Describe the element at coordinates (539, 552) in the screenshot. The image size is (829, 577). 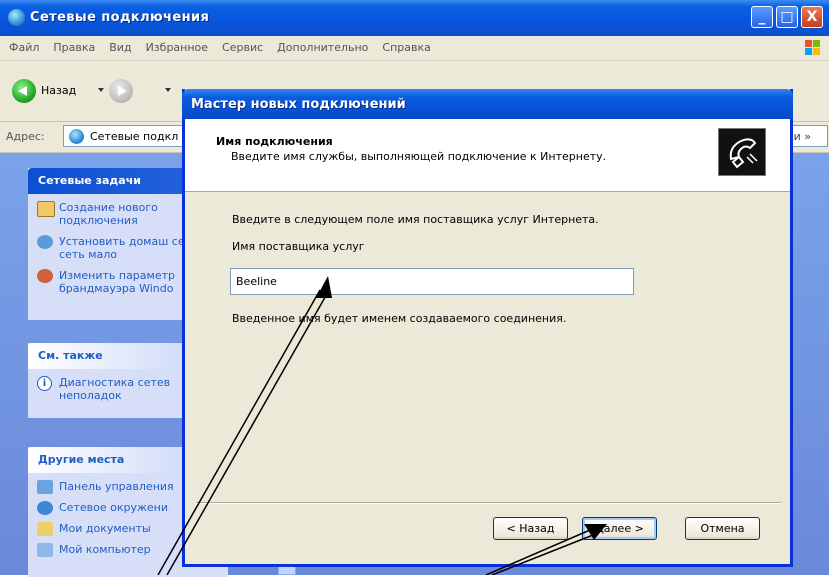
I see `arrow-to-next` at that location.